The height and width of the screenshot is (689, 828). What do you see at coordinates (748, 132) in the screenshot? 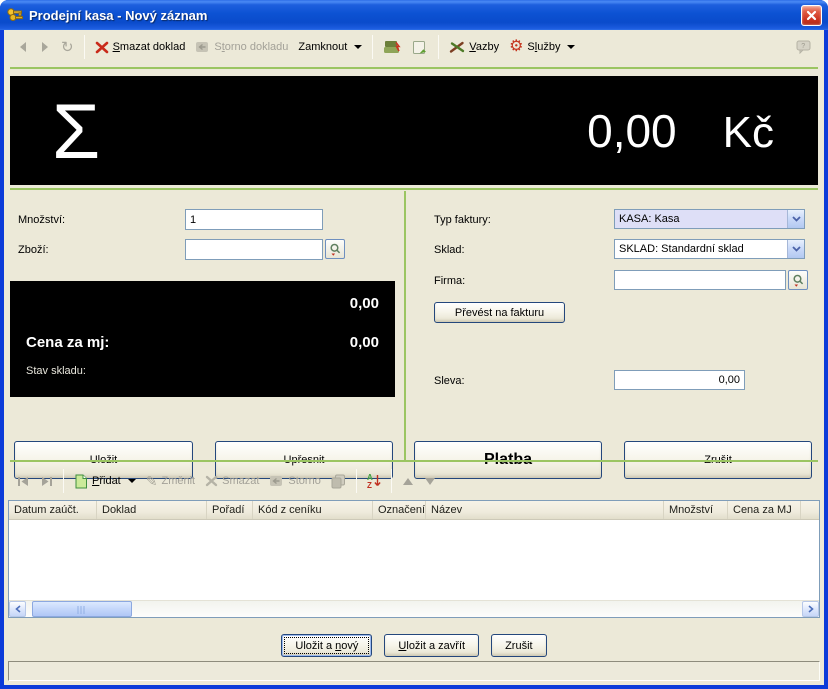
I see `sum-currency: Kč` at bounding box center [748, 132].